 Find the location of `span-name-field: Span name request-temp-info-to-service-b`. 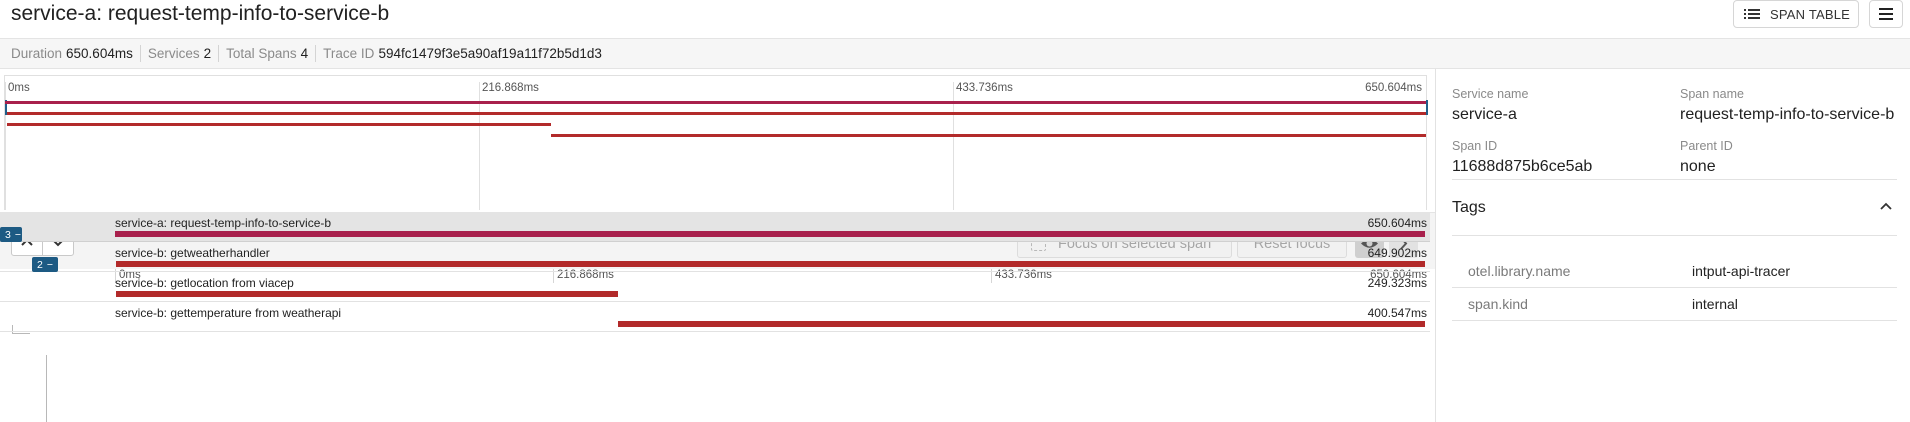

span-name-field: Span name request-temp-info-to-service-b is located at coordinates (1787, 105).